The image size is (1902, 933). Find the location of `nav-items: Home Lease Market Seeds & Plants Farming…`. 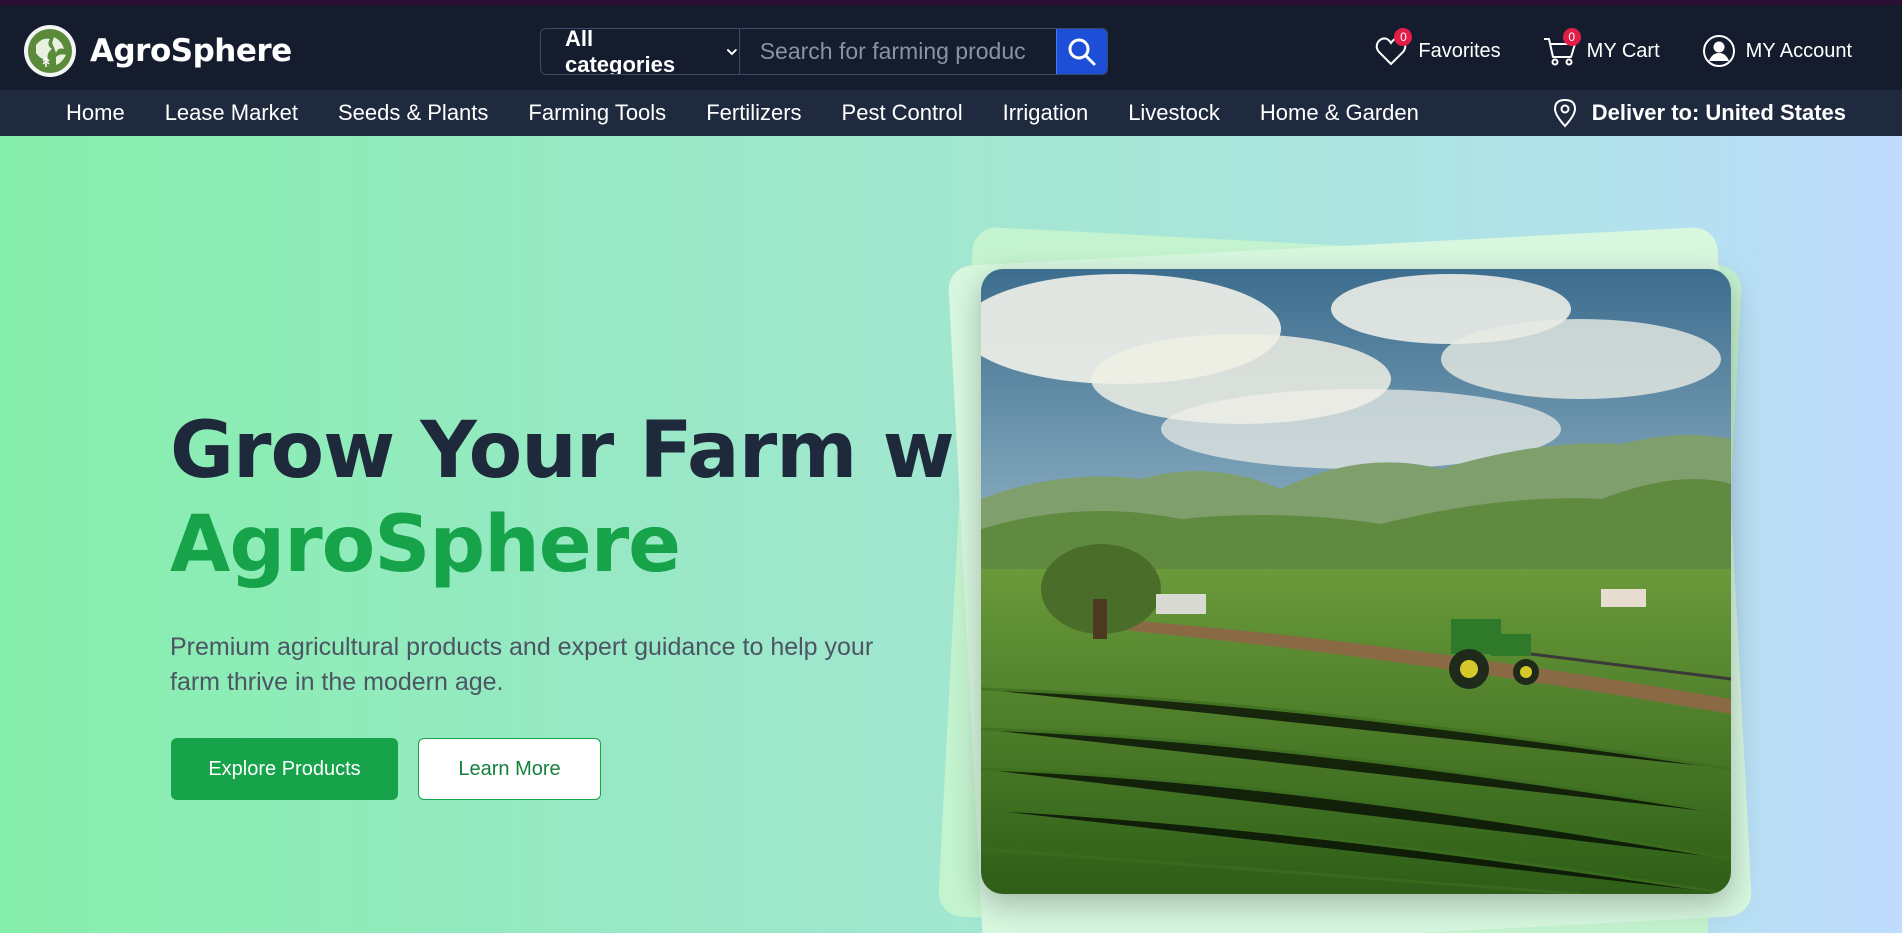

nav-items: Home Lease Market Seeds & Plants Farming… is located at coordinates (762, 113).